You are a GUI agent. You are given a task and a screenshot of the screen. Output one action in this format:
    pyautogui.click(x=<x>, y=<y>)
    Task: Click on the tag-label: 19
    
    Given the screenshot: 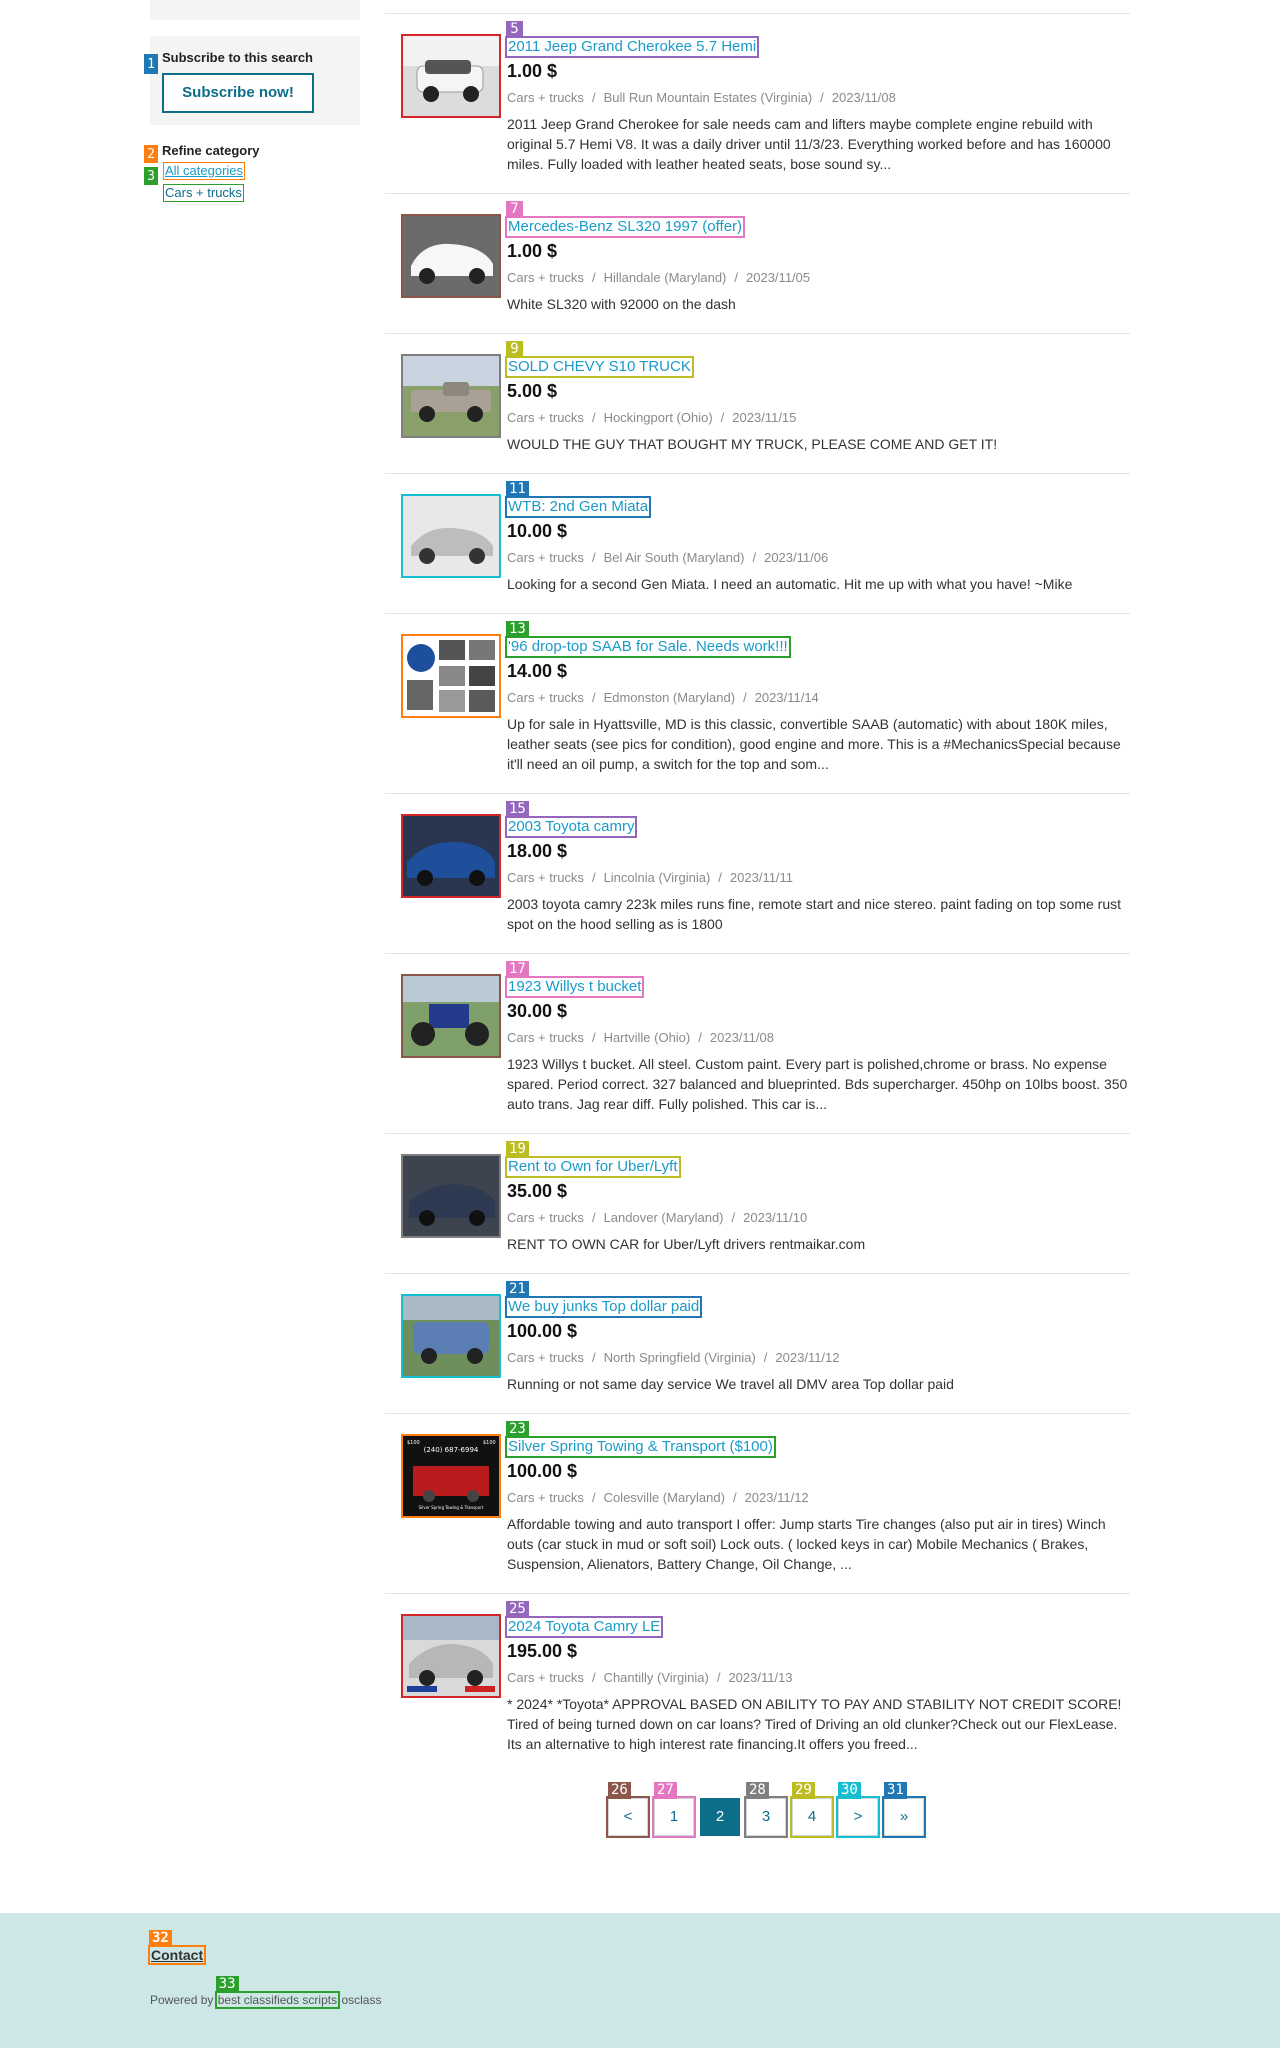 What is the action you would take?
    pyautogui.click(x=517, y=1149)
    